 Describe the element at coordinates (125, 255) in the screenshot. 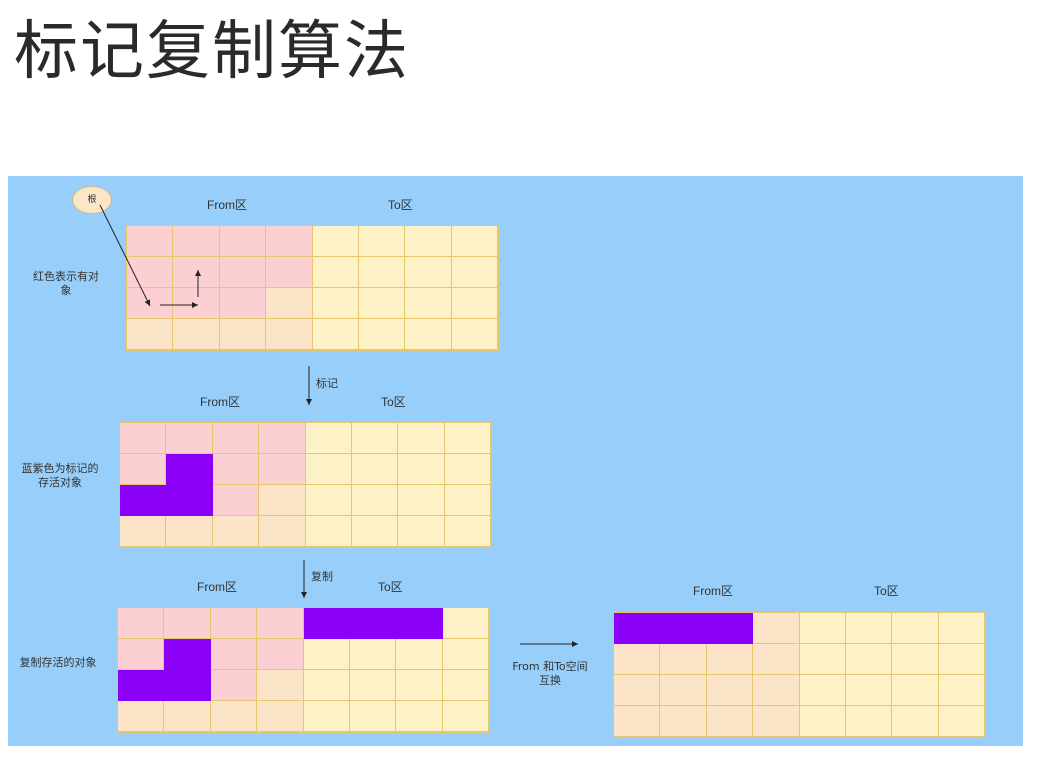

I see `root-pointer-arrow` at that location.